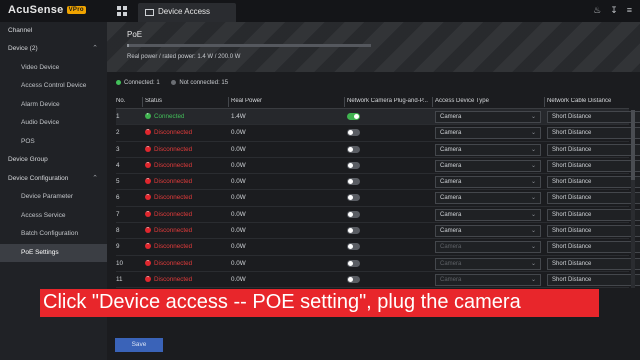 The height and width of the screenshot is (360, 640). What do you see at coordinates (53, 31) in the screenshot?
I see `sidebar-item: Channel` at bounding box center [53, 31].